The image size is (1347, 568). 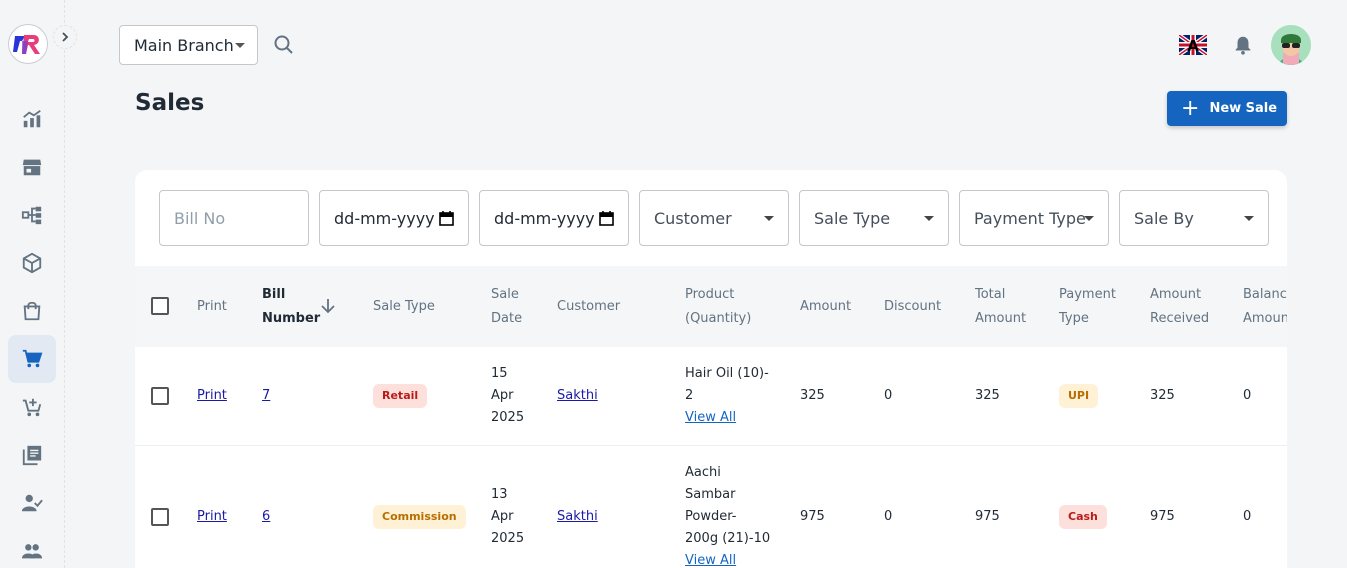 I want to click on product-line: Sambar, so click(x=710, y=494).